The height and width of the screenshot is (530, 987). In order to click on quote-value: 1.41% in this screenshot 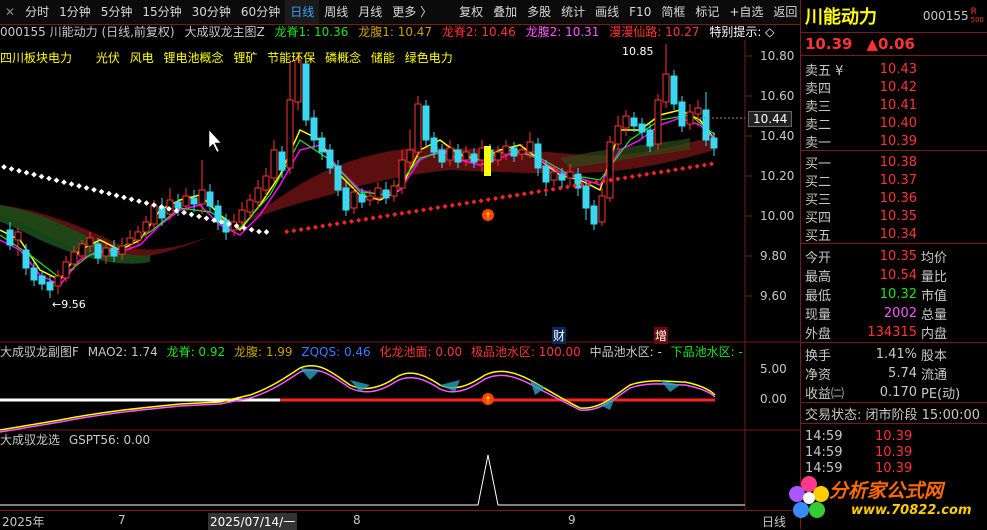, I will do `click(896, 354)`.